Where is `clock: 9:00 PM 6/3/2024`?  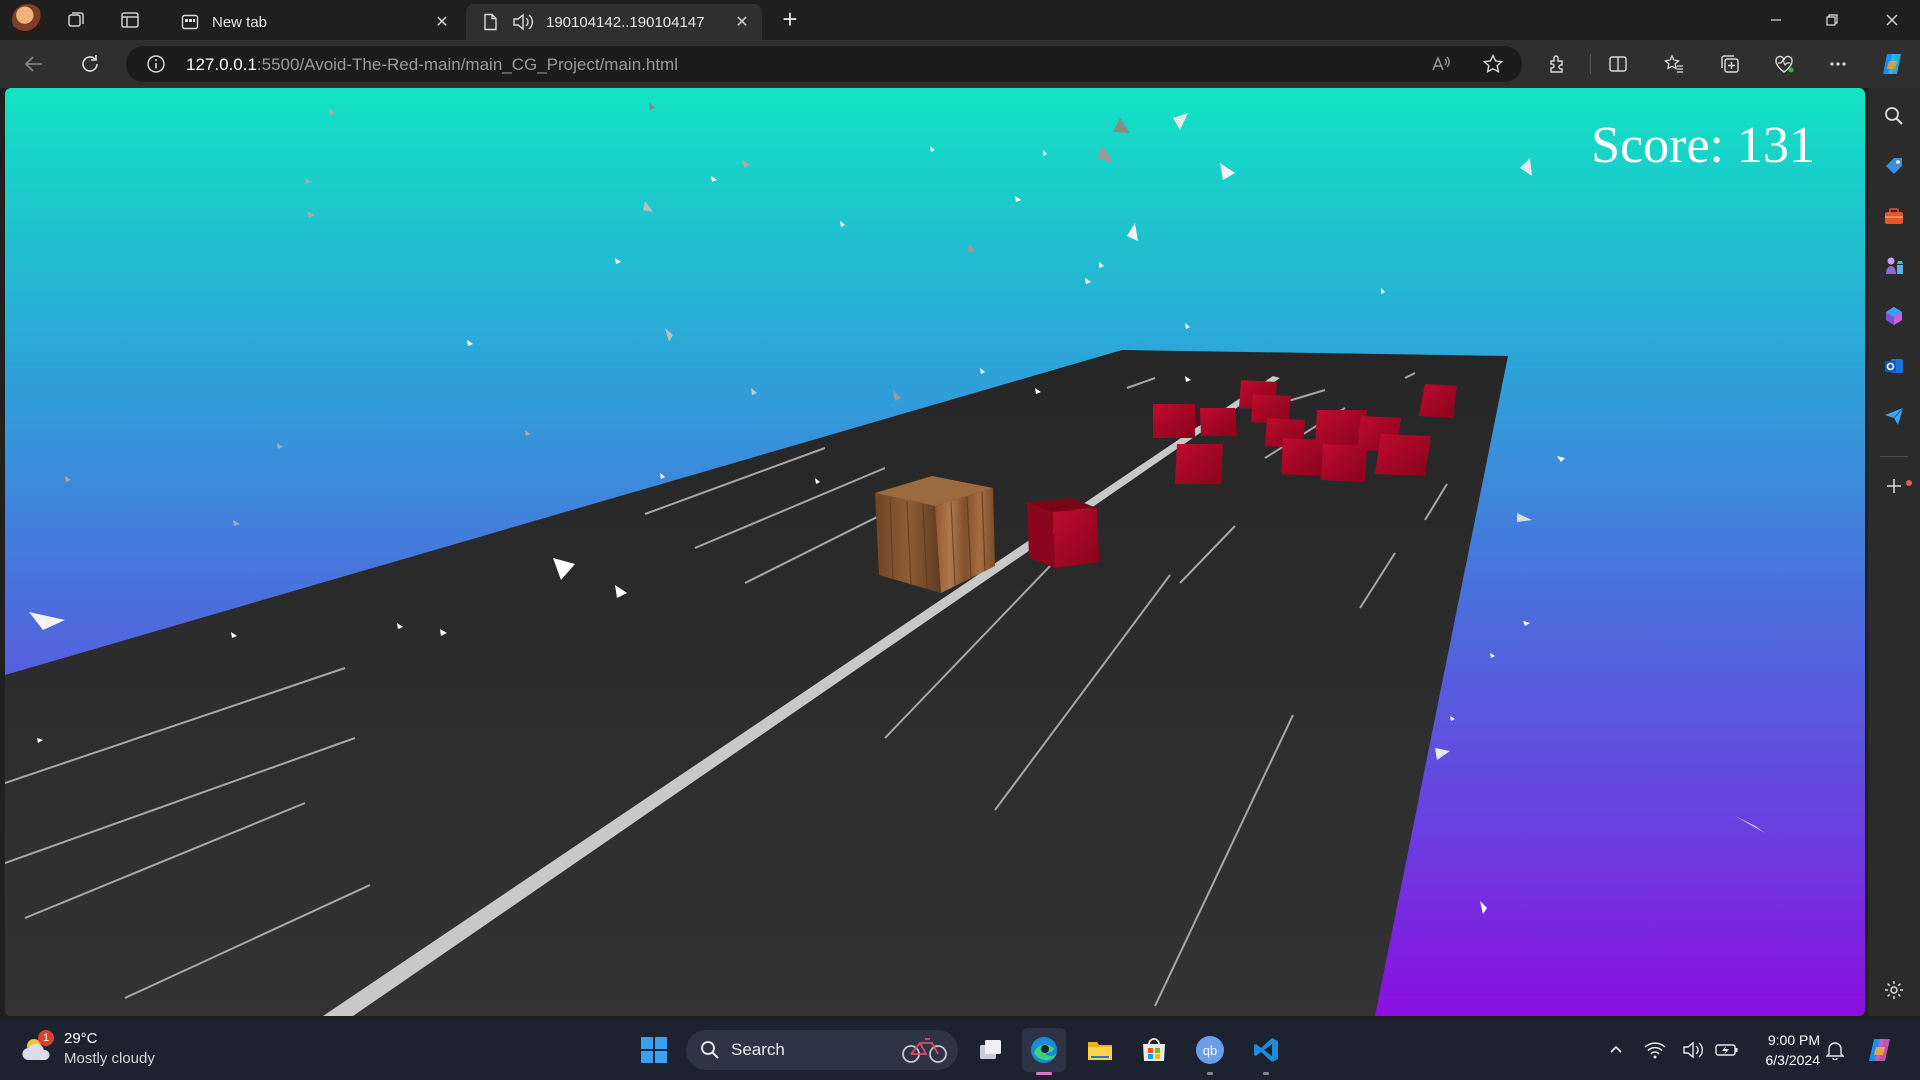
clock: 9:00 PM 6/3/2024 is located at coordinates (1783, 1050).